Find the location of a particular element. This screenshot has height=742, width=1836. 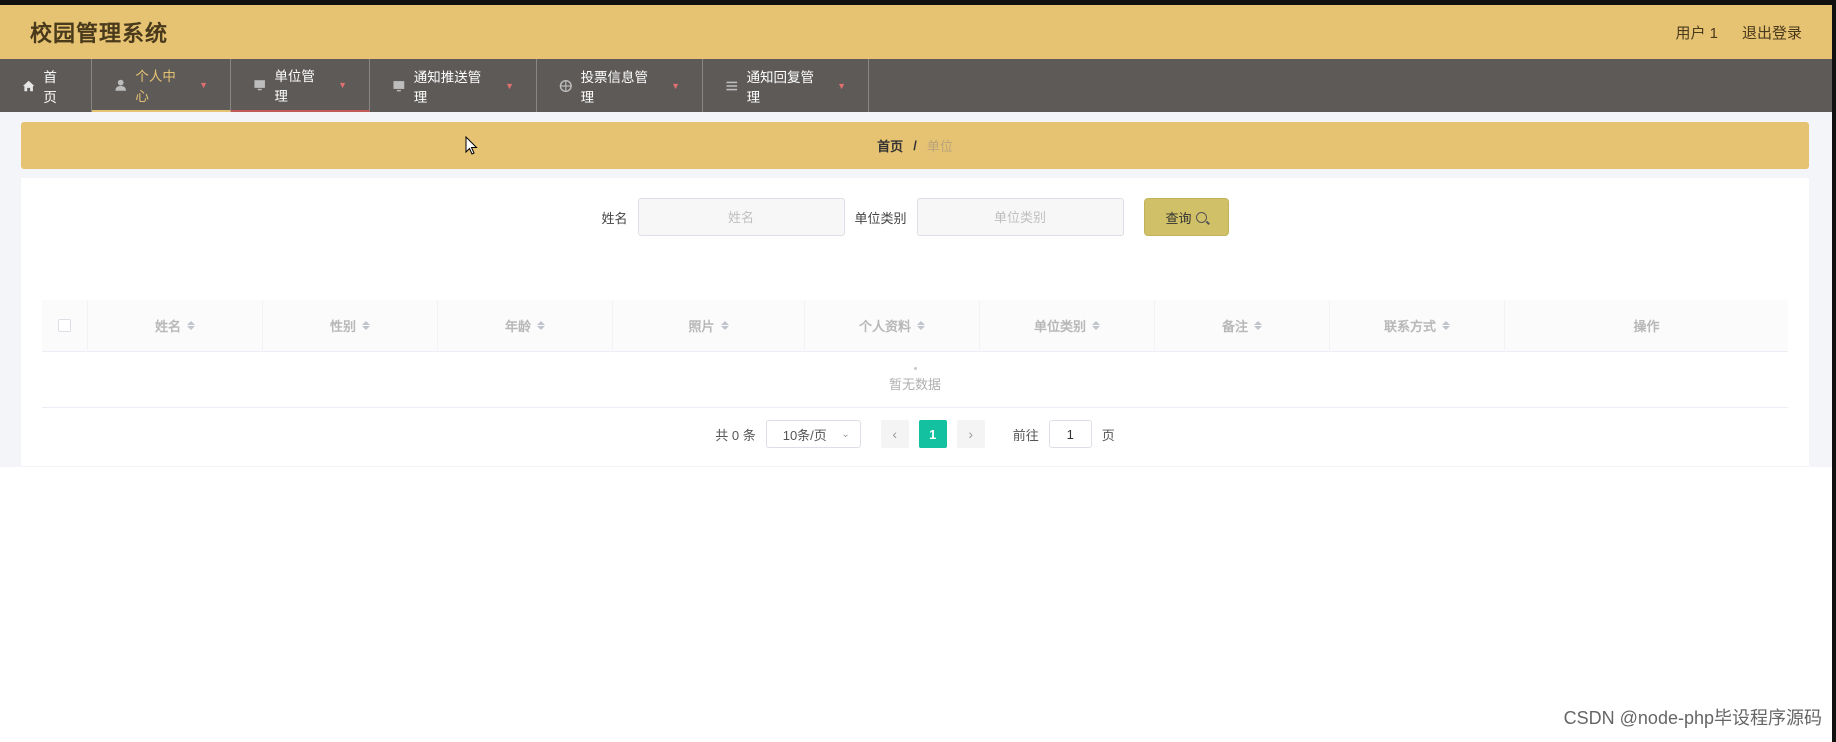

category-label: 单位类别 is located at coordinates (880, 218).